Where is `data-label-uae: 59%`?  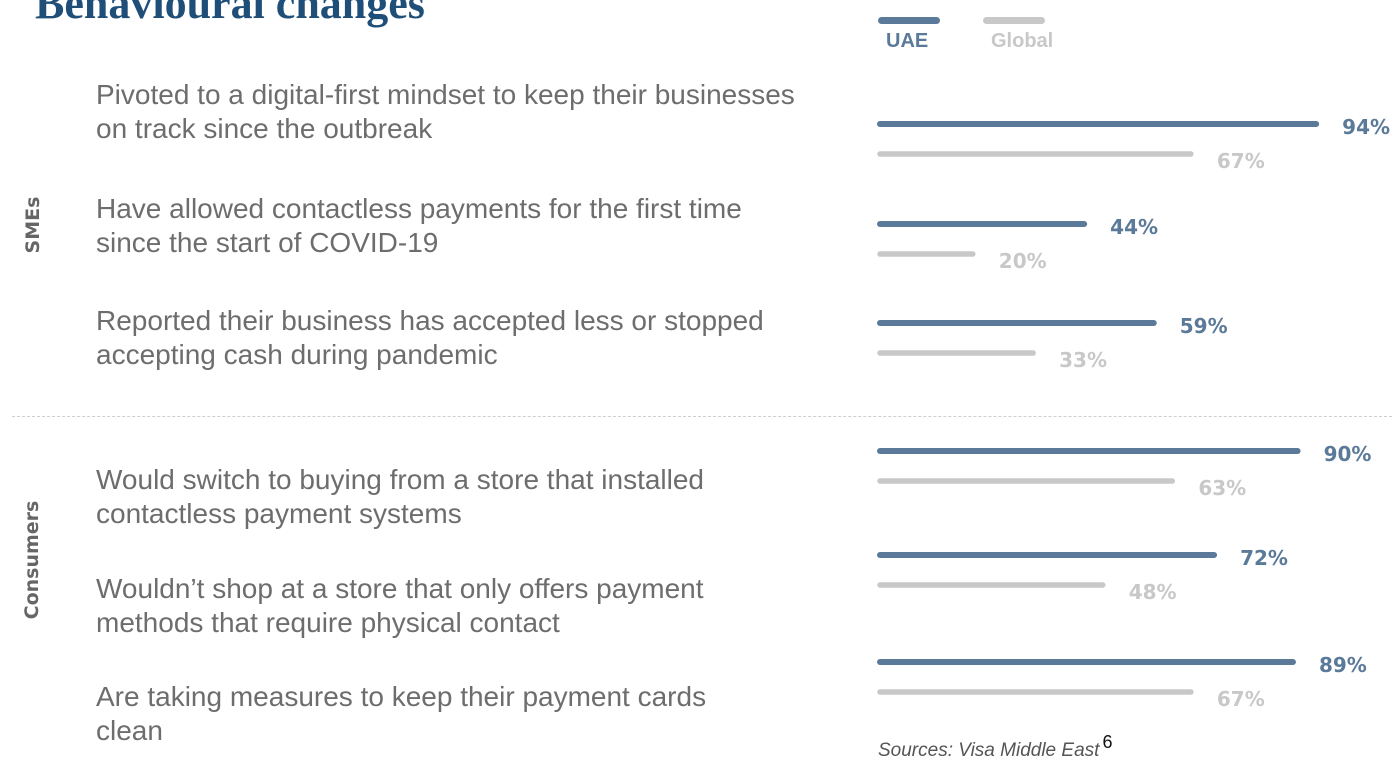
data-label-uae: 59% is located at coordinates (1204, 326).